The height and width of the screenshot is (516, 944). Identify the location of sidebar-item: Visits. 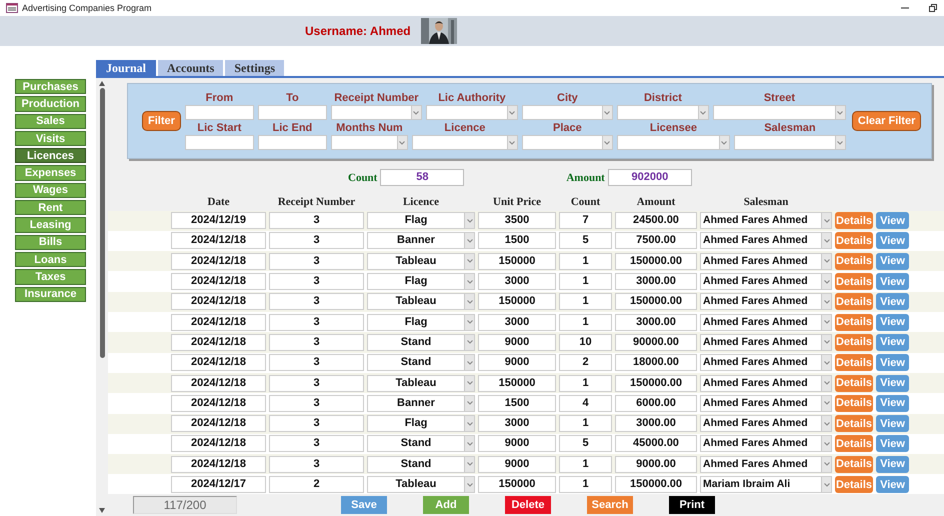
(50, 138).